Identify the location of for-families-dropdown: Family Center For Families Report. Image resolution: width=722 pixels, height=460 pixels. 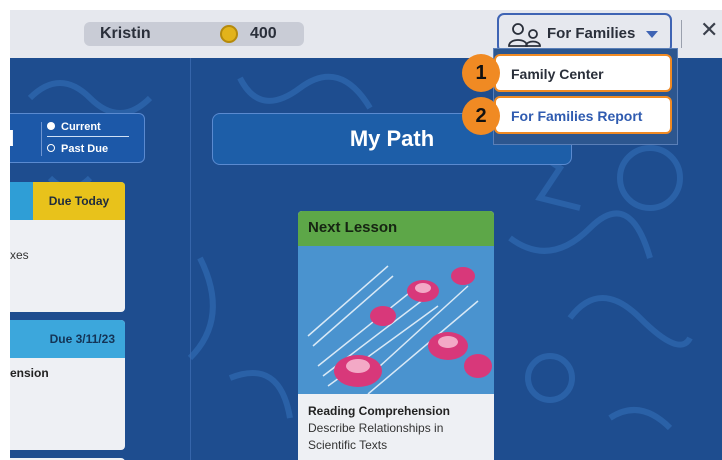
(585, 96).